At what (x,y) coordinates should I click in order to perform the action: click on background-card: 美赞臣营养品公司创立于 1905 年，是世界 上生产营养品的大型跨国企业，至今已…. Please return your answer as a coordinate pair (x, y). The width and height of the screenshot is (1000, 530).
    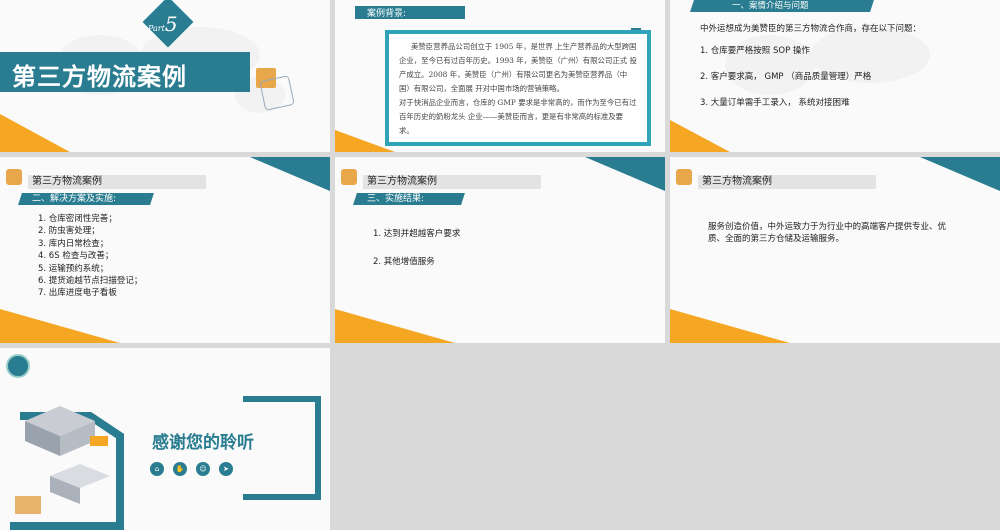
    Looking at the image, I should click on (518, 88).